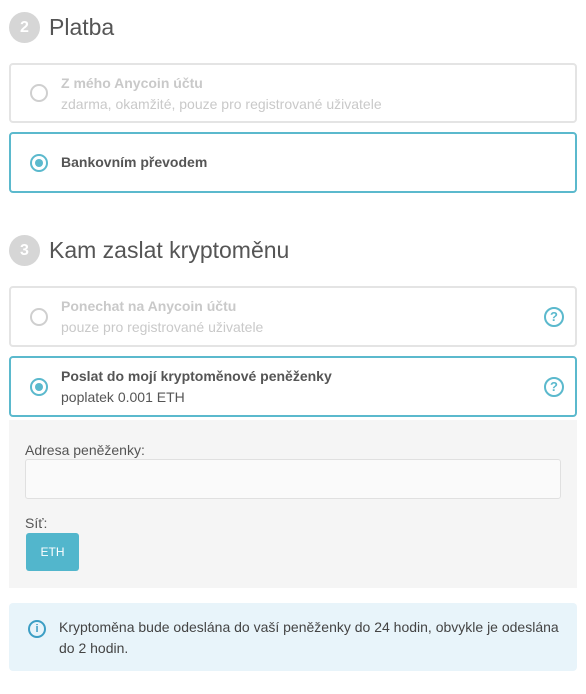 The image size is (586, 694). I want to click on option-title: Poslat do mojí kryptoměnové peněženky, so click(196, 376).